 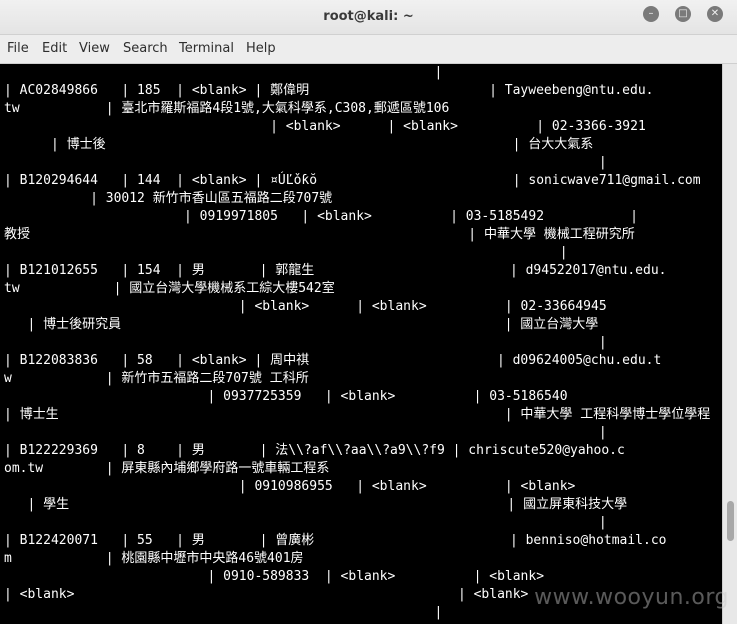 I want to click on terminal-line: | 0937725359 | <blank> | 03-5186540, so click(x=286, y=396).